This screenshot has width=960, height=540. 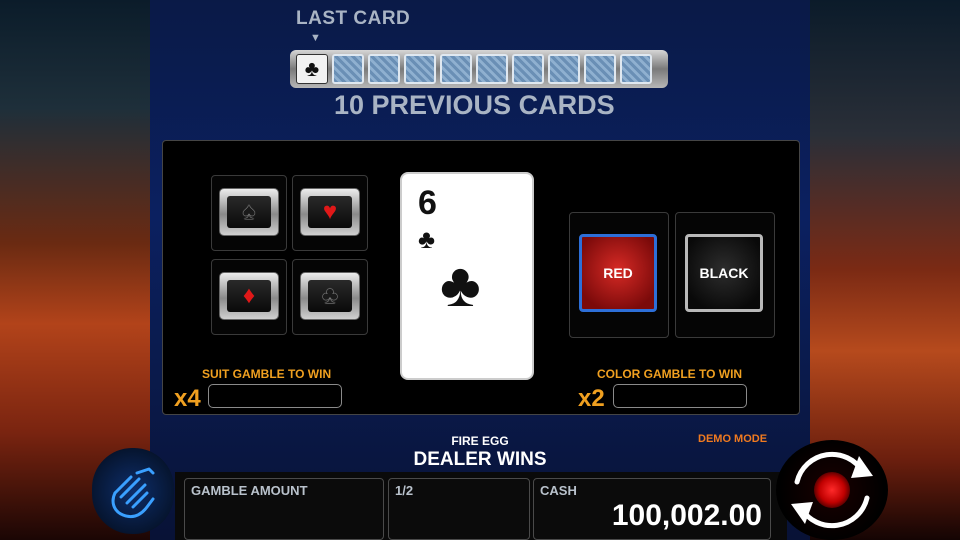 I want to click on suit-slot-spade: ♠, so click(x=249, y=213).